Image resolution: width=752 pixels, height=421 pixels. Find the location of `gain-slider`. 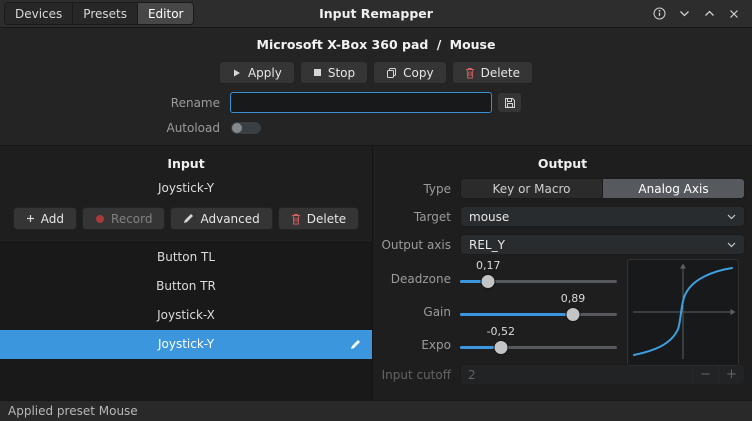

gain-slider is located at coordinates (538, 314).